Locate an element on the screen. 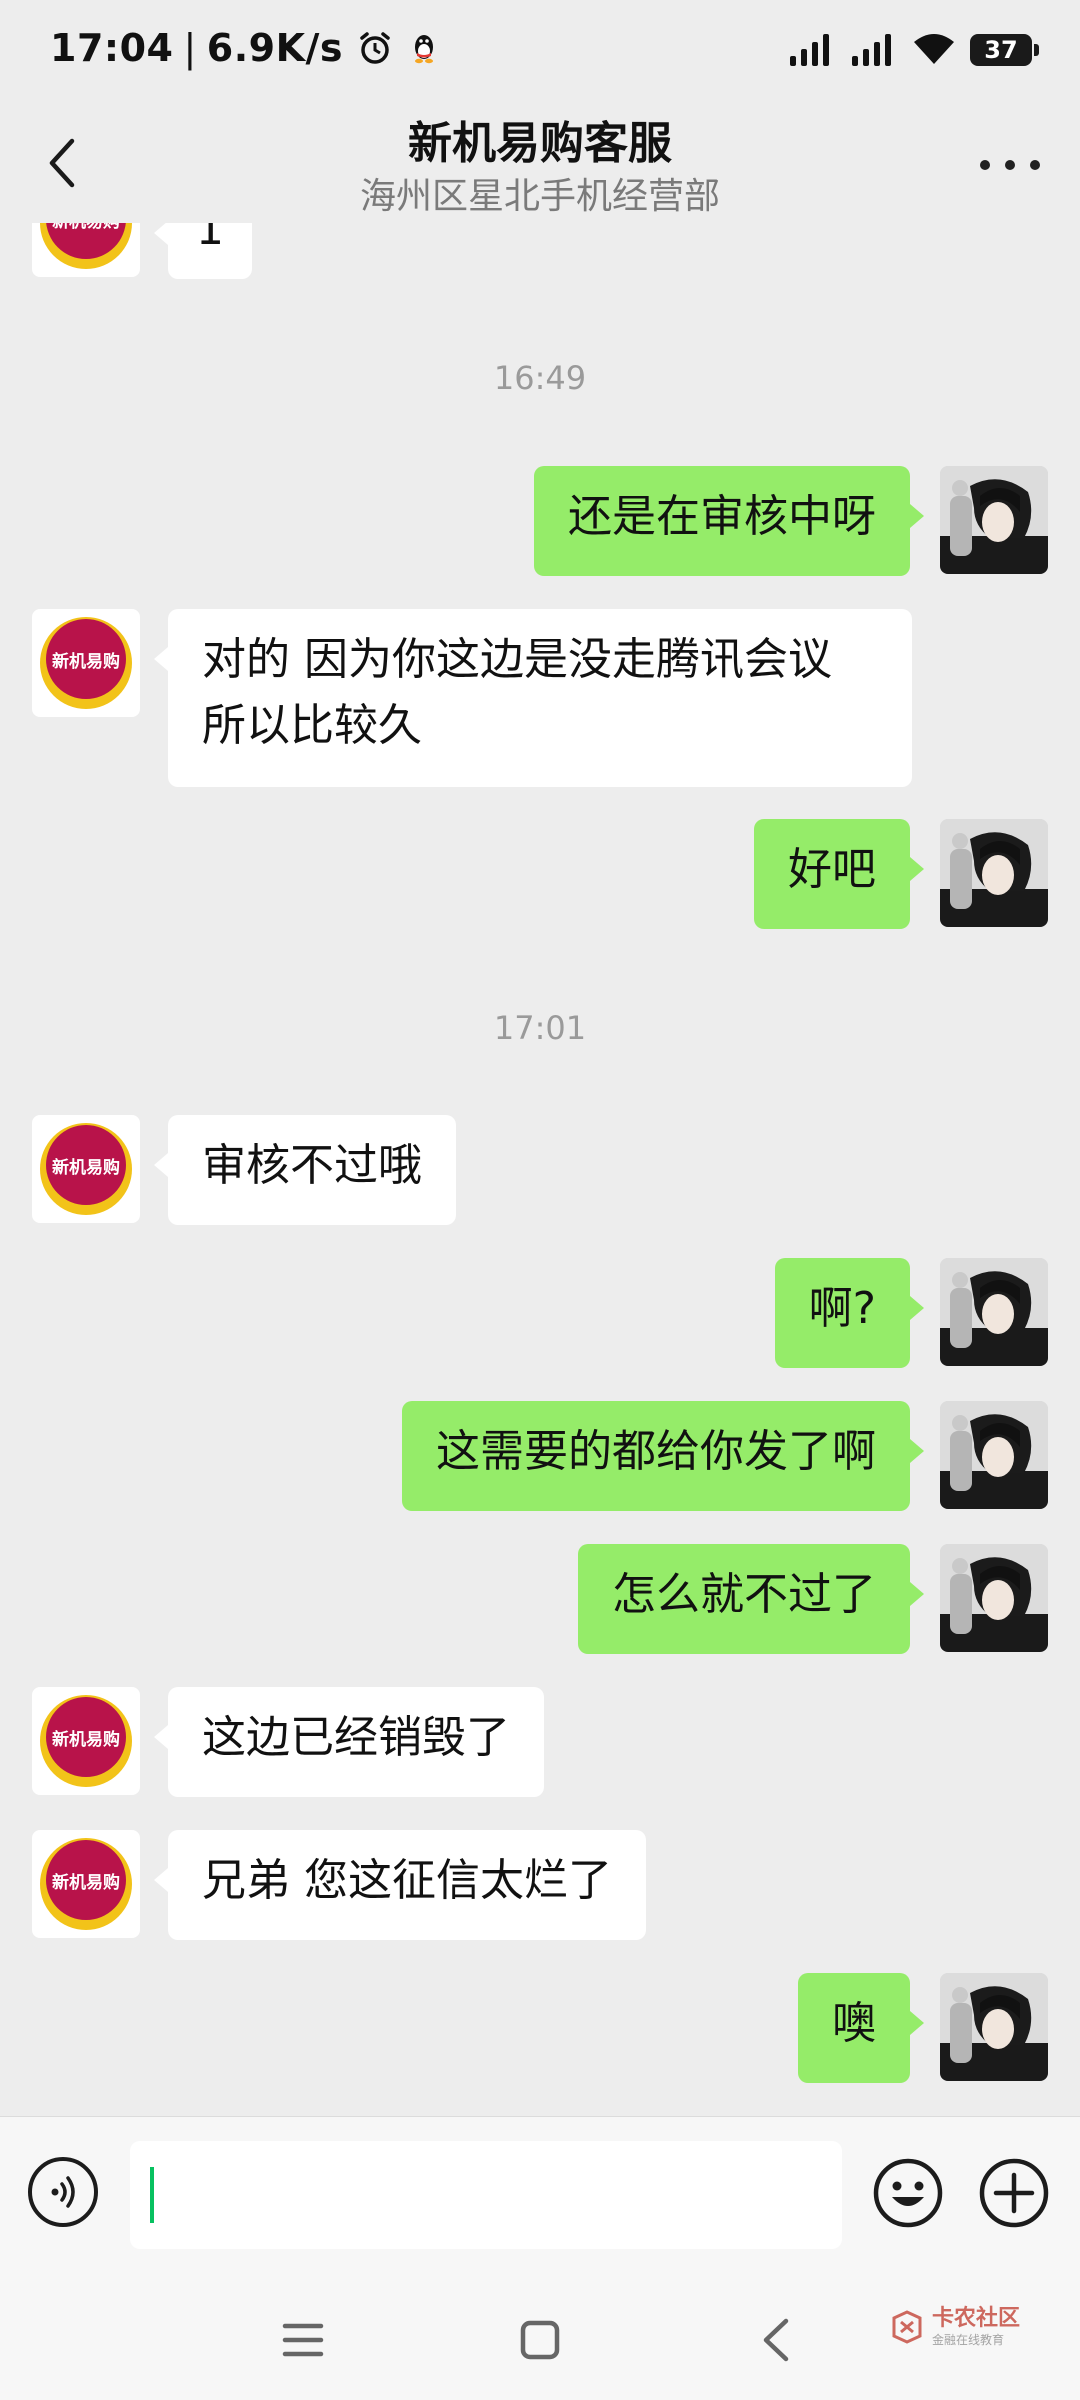  qq-penguin-icon is located at coordinates (424, 49).